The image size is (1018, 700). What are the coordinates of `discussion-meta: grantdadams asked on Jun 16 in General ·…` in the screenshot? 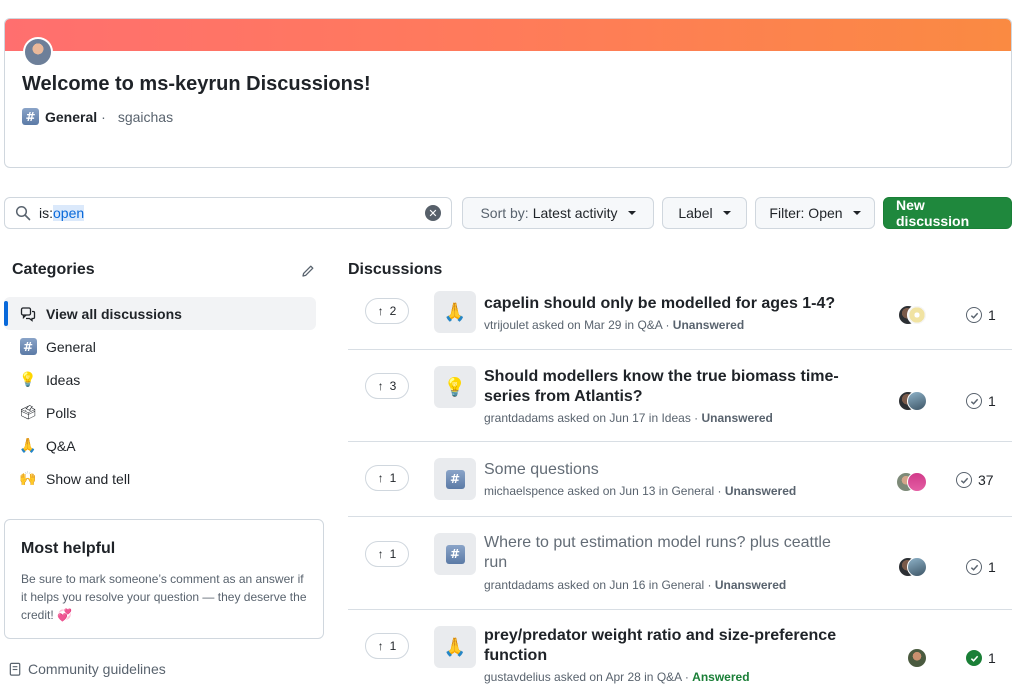 It's located at (635, 585).